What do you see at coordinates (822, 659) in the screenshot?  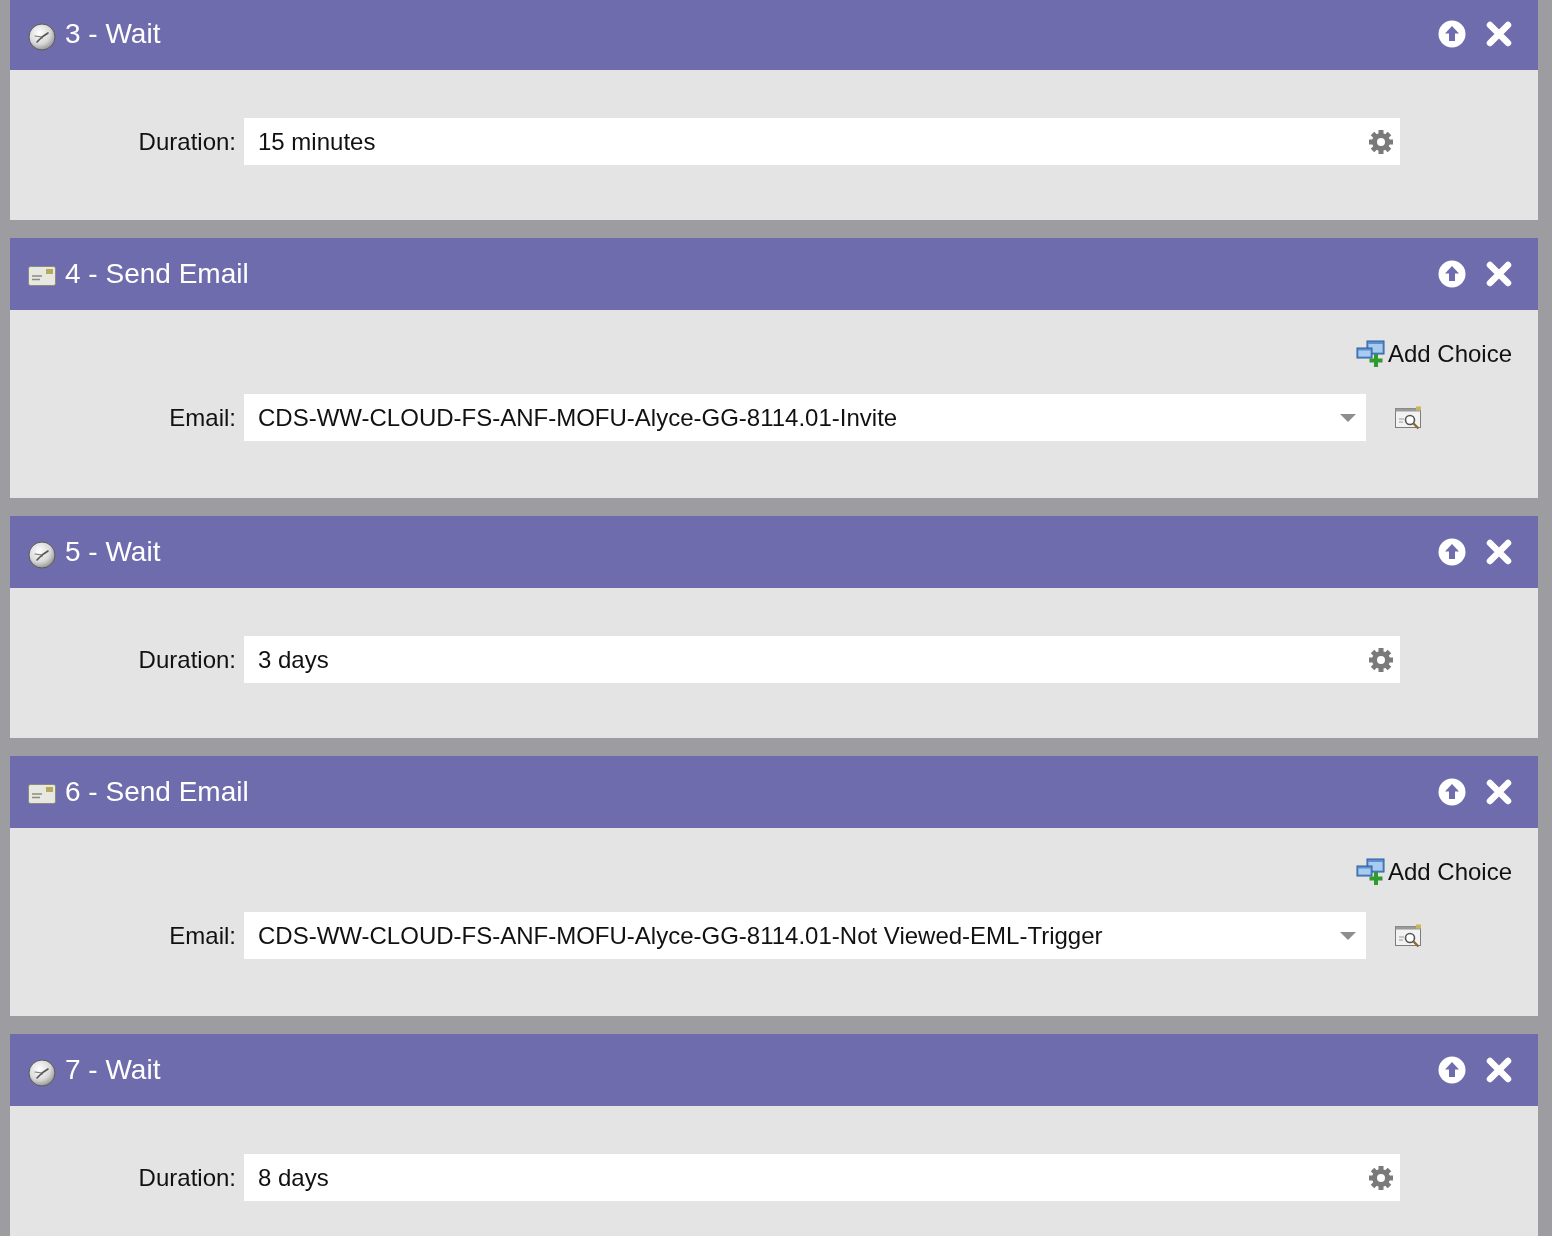 I see `duration-field: 3 days` at bounding box center [822, 659].